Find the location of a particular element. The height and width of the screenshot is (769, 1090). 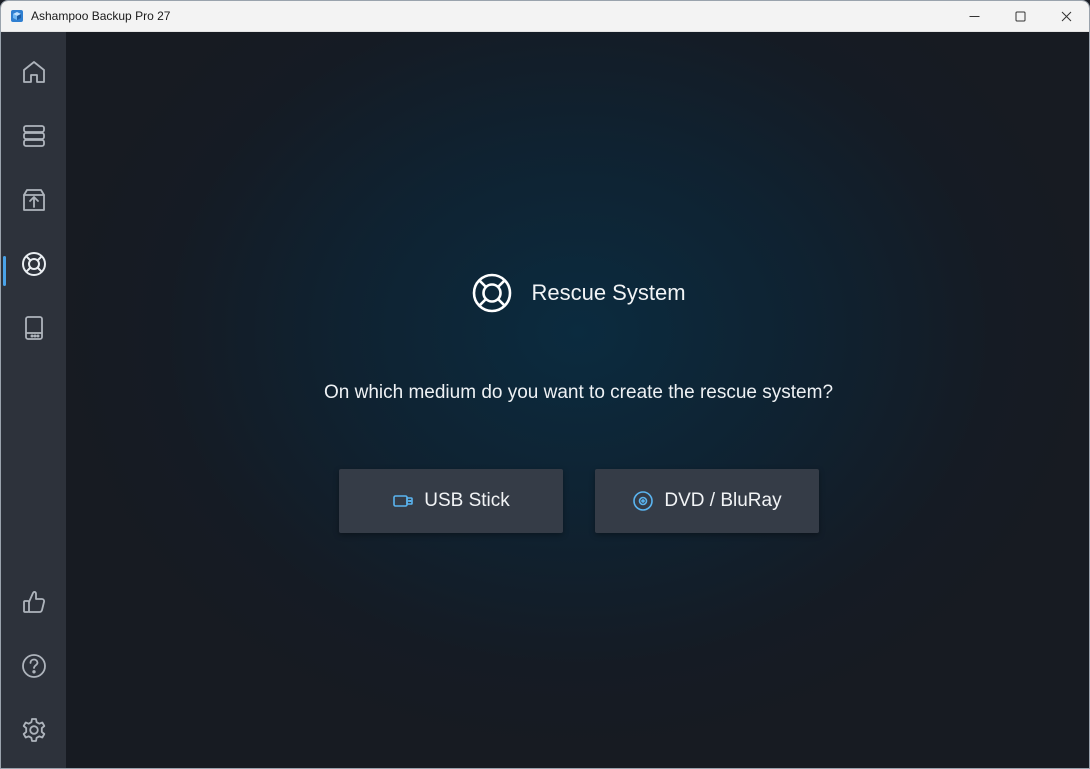

maximize-icon is located at coordinates (1020, 16).